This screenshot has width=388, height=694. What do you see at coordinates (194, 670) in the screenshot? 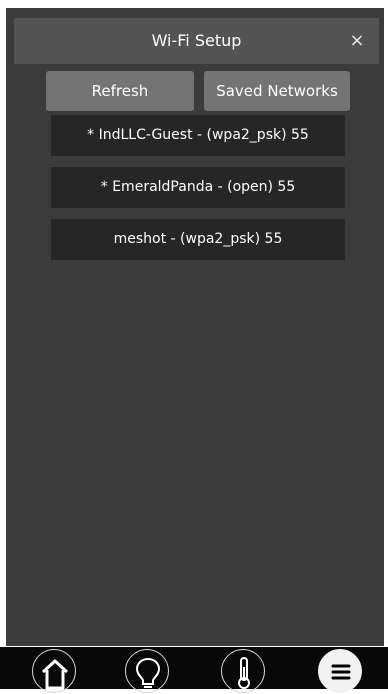
I see `bottom-navigation-bar` at bounding box center [194, 670].